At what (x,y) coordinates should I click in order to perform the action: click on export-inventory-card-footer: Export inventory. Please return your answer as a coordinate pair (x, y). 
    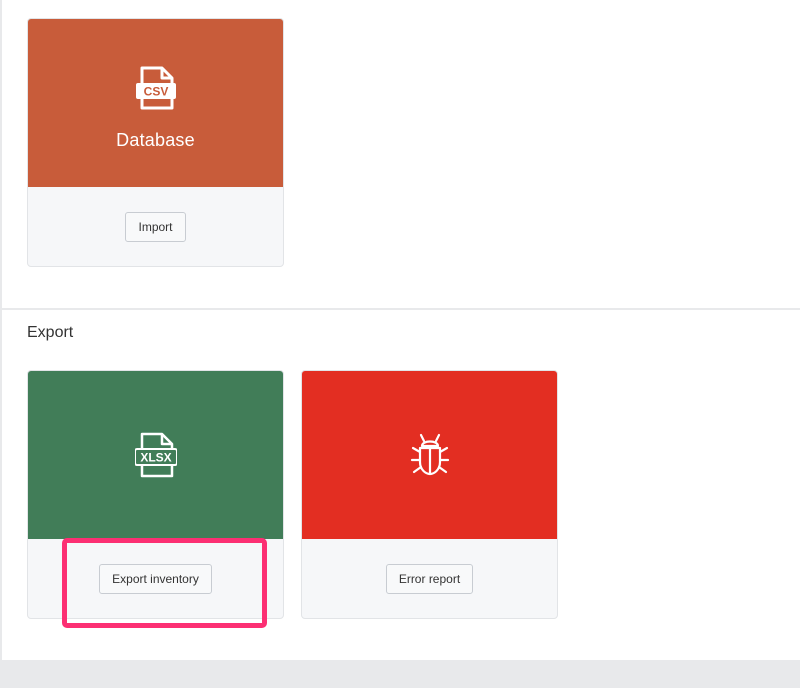
    Looking at the image, I should click on (155, 578).